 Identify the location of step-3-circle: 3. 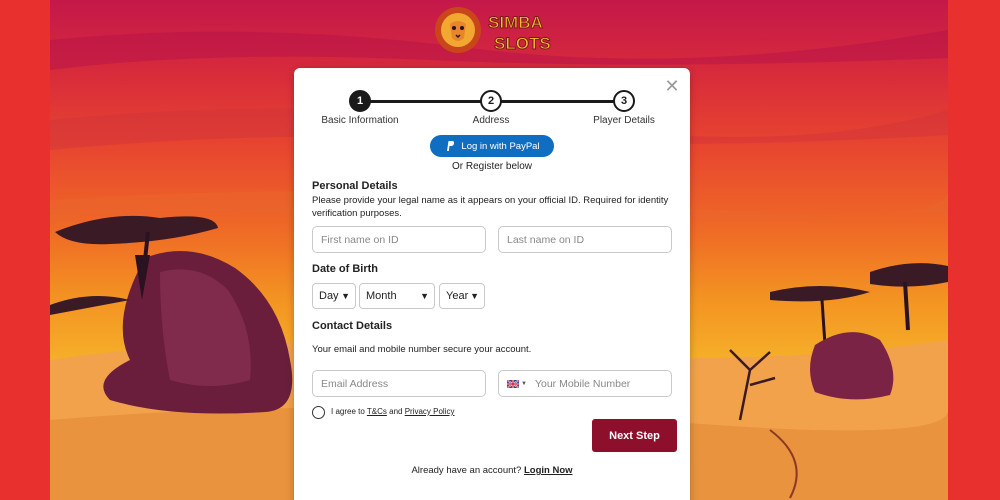
(624, 101).